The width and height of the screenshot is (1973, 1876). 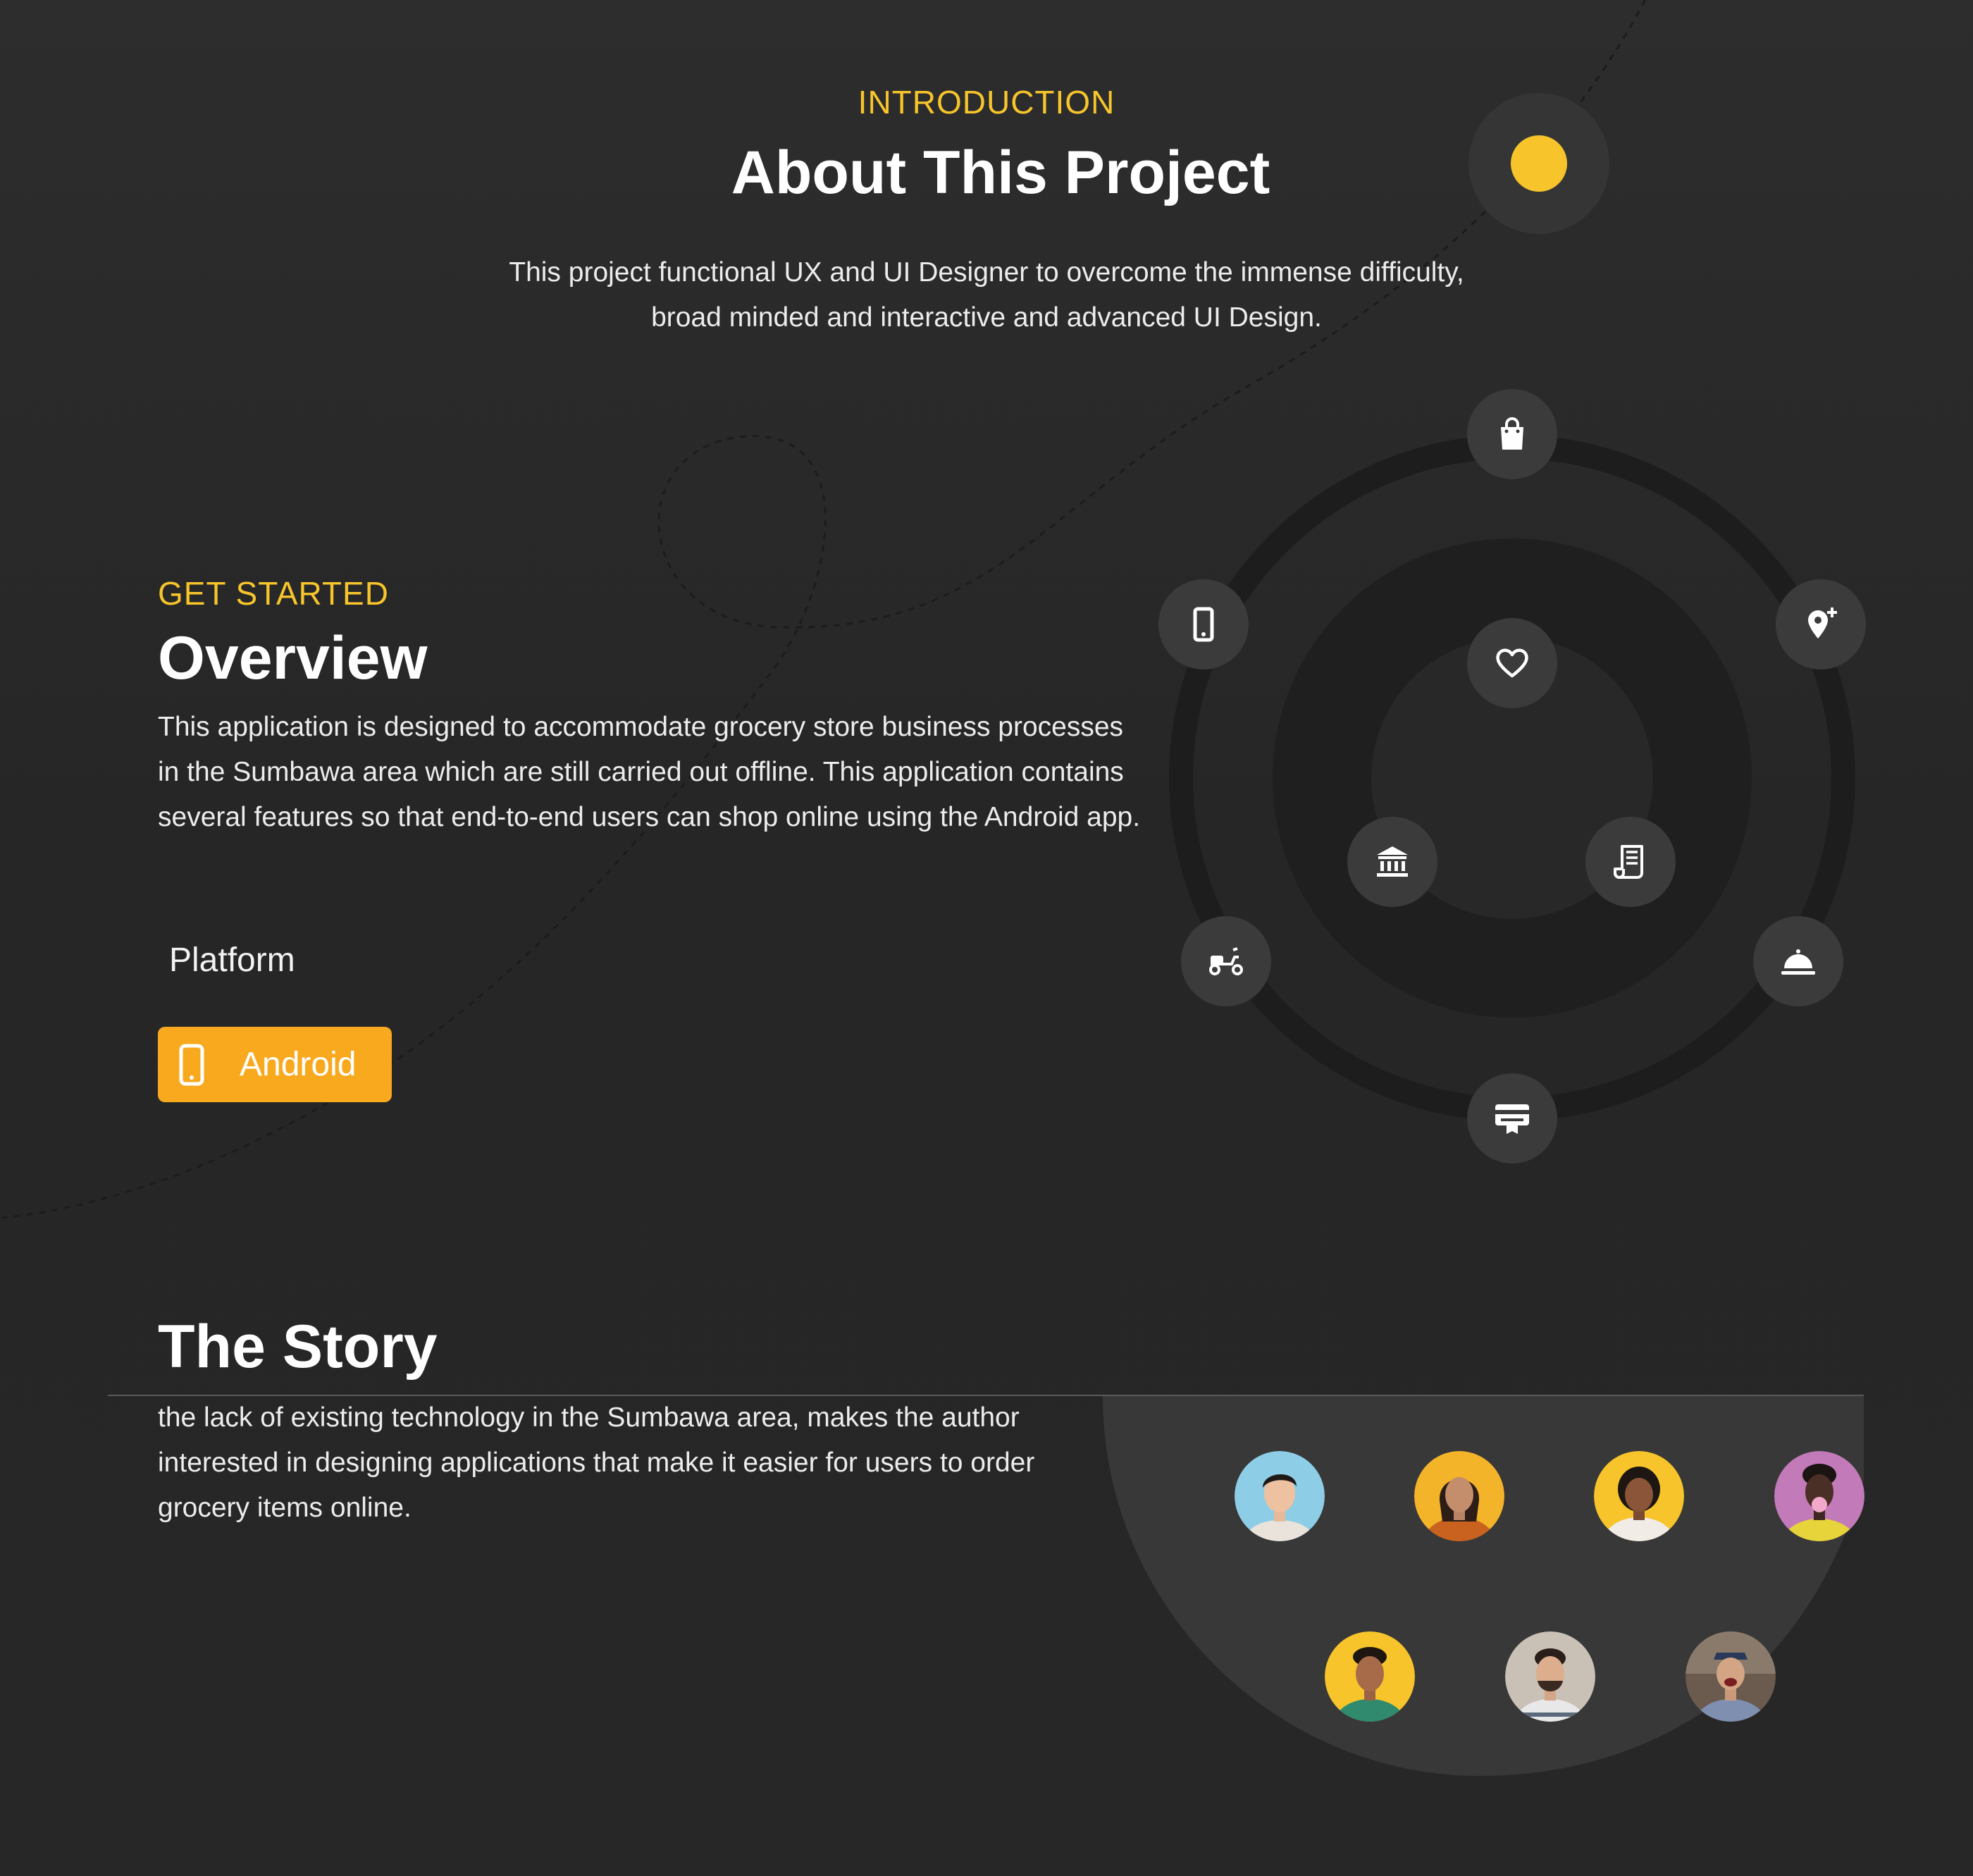 I want to click on story-title: The Story, so click(x=298, y=1347).